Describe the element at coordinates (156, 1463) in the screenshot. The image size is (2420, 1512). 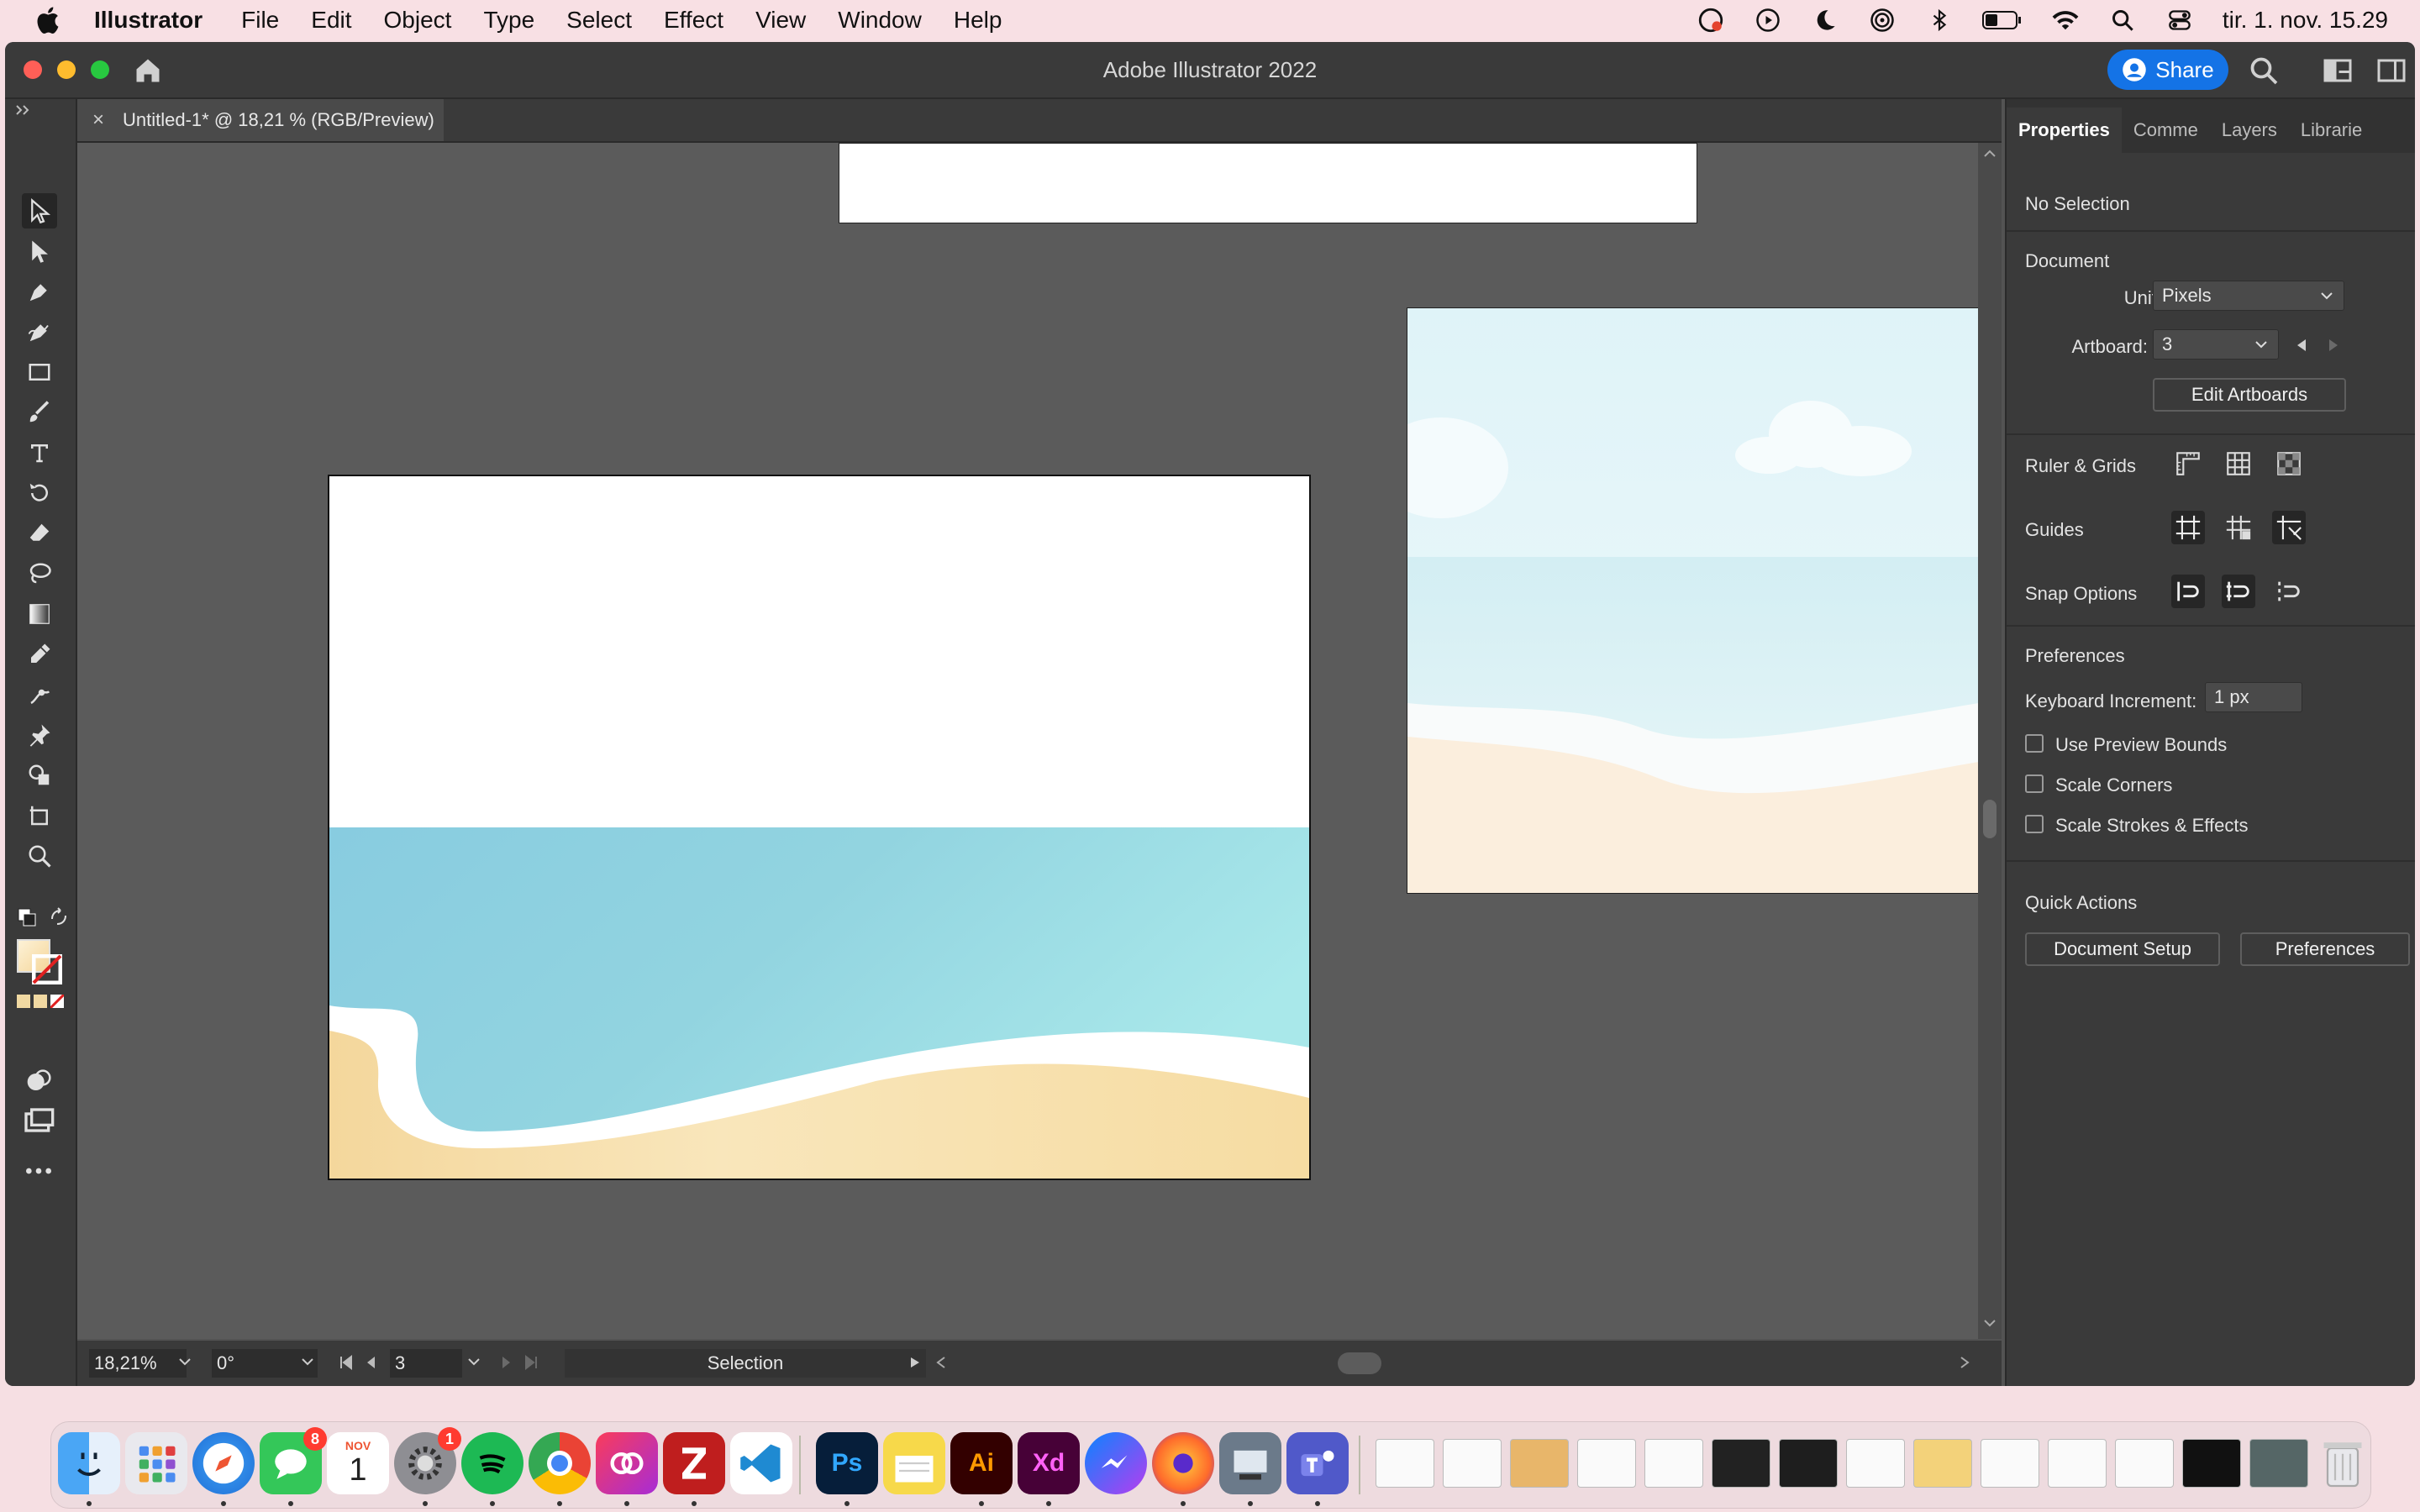
I see `dock-launchpad` at that location.